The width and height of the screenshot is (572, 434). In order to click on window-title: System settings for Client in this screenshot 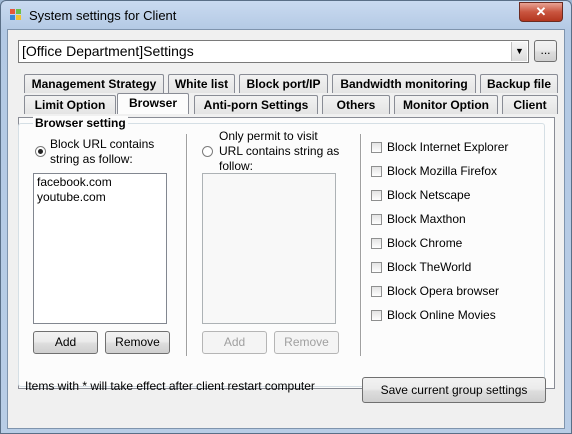, I will do `click(103, 15)`.